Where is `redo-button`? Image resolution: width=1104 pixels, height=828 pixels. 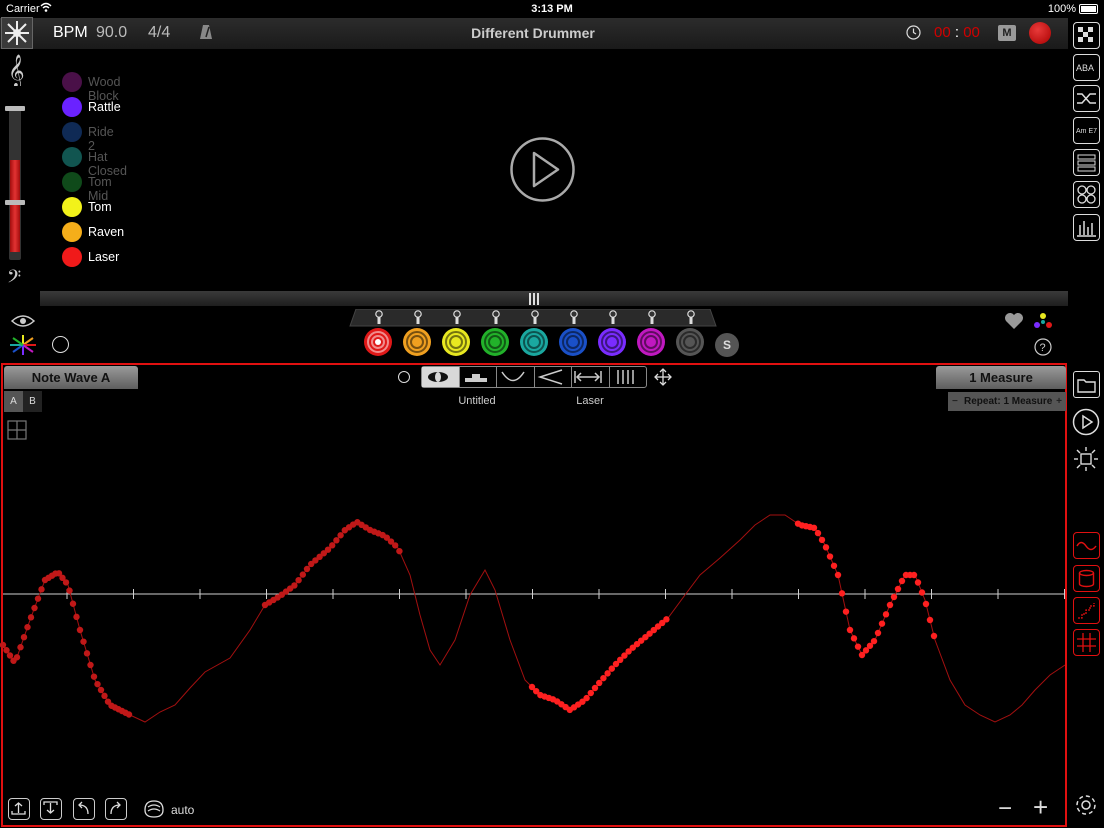 redo-button is located at coordinates (116, 809).